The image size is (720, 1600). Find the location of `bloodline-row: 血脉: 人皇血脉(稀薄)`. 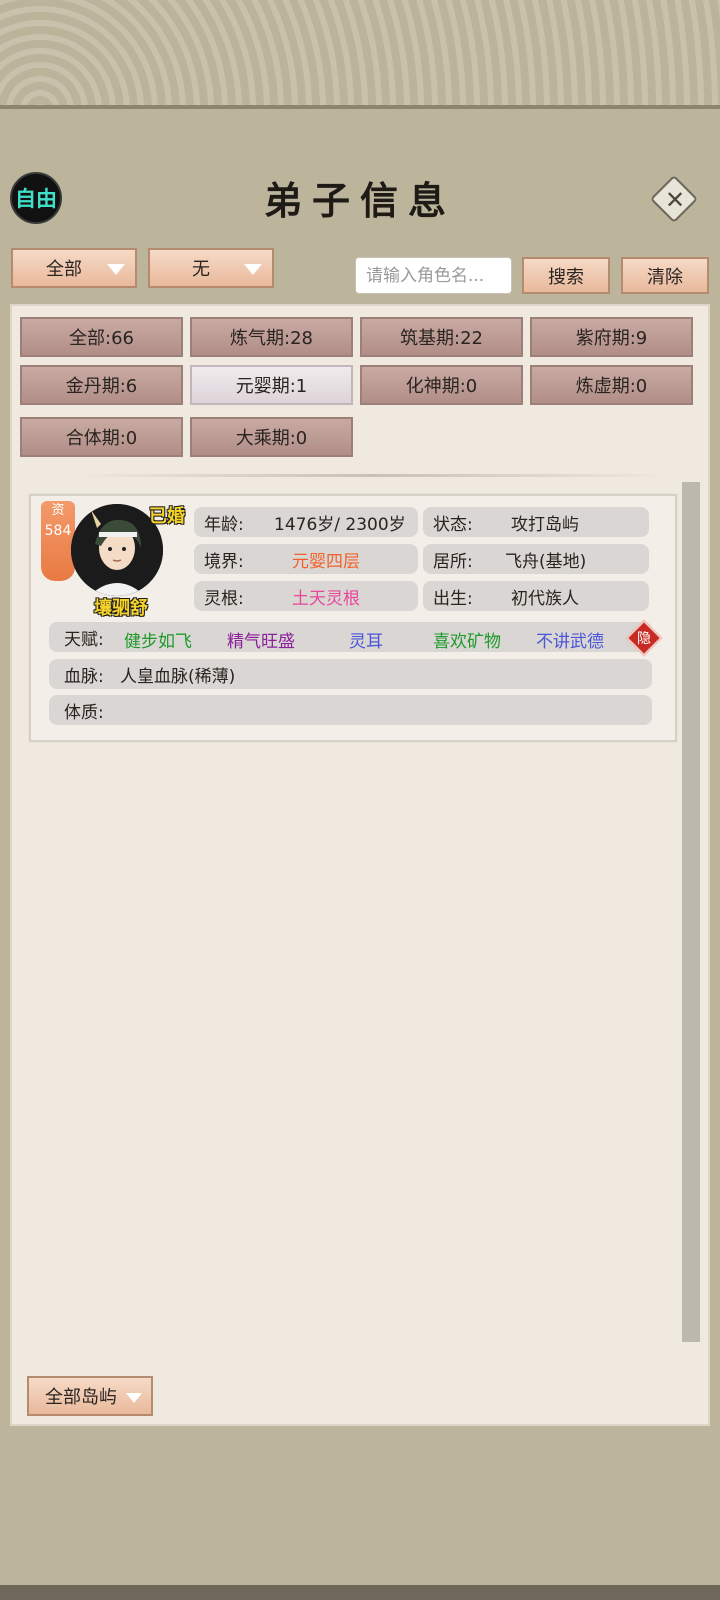

bloodline-row: 血脉: 人皇血脉(稀薄) is located at coordinates (350, 674).